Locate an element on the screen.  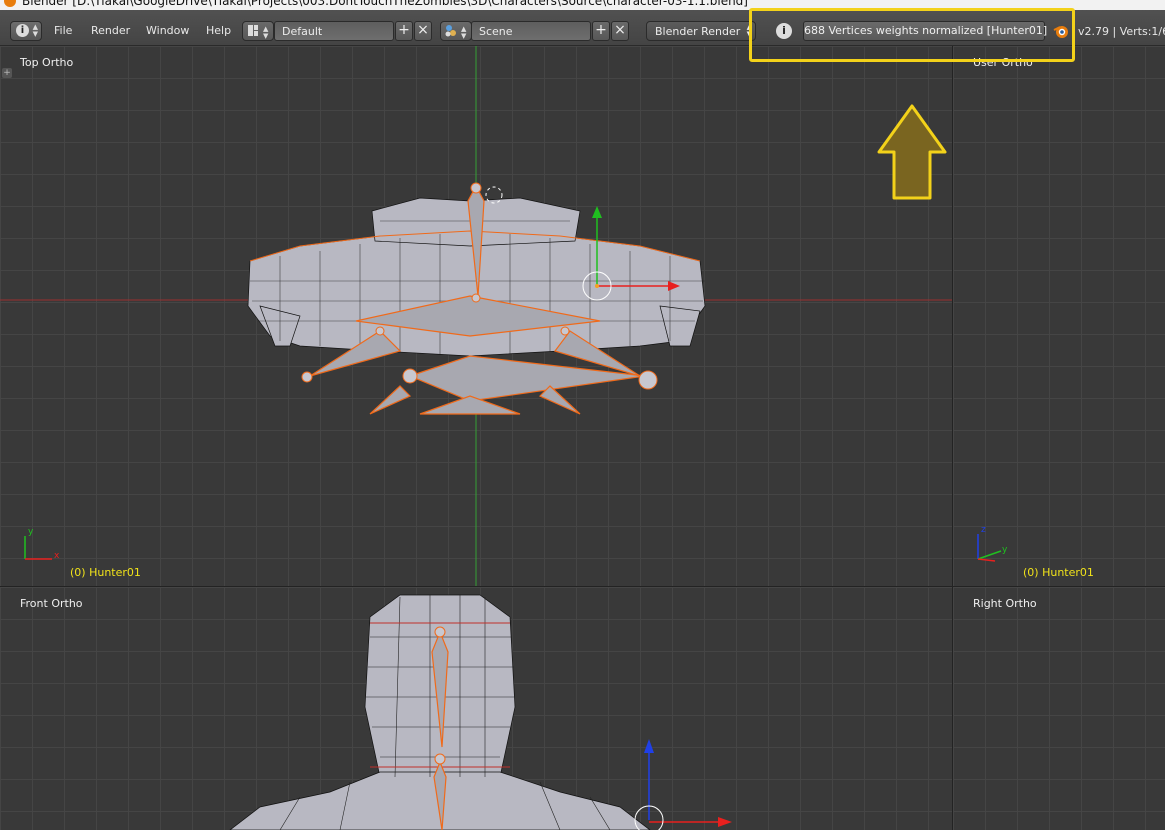
scene-statistics: v2.79 | Verts:1/6 is located at coordinates (1121, 31).